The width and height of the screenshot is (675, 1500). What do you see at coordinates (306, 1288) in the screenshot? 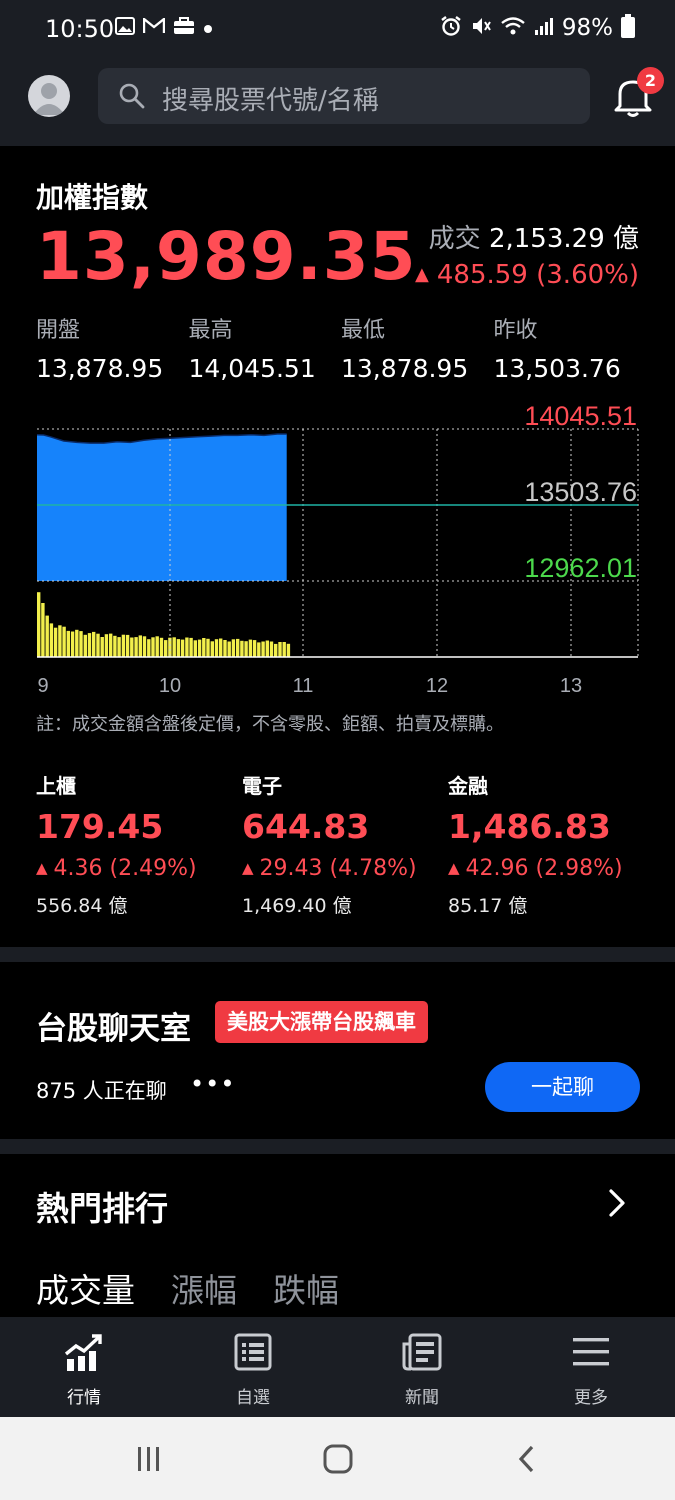
I see `tab-losers: 跌幅` at bounding box center [306, 1288].